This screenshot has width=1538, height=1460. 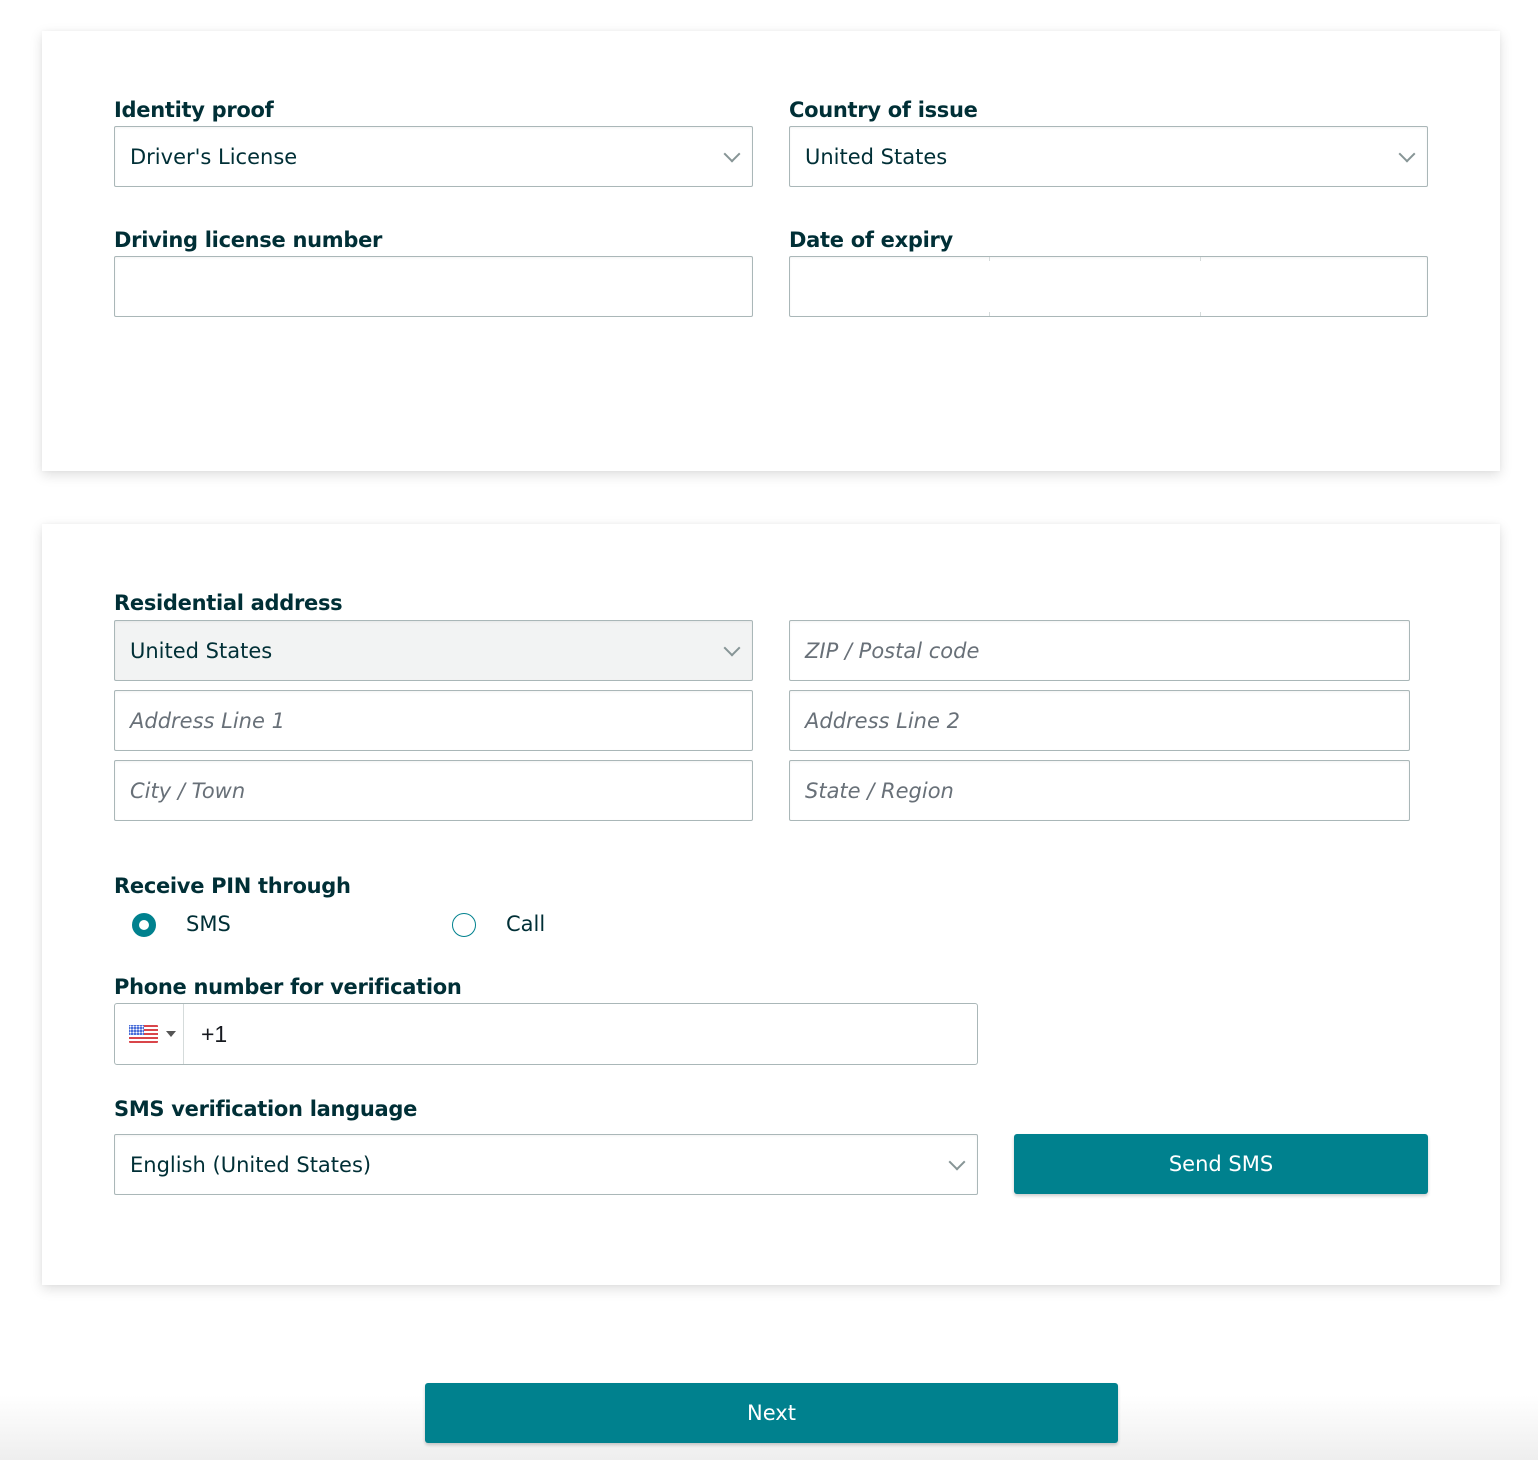 I want to click on state-placeholder: State / Region, so click(x=879, y=790).